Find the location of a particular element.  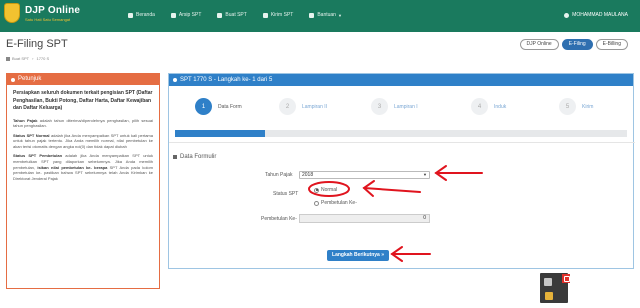

step-lampiran-i: 3 Lampiran I is located at coordinates (394, 106).